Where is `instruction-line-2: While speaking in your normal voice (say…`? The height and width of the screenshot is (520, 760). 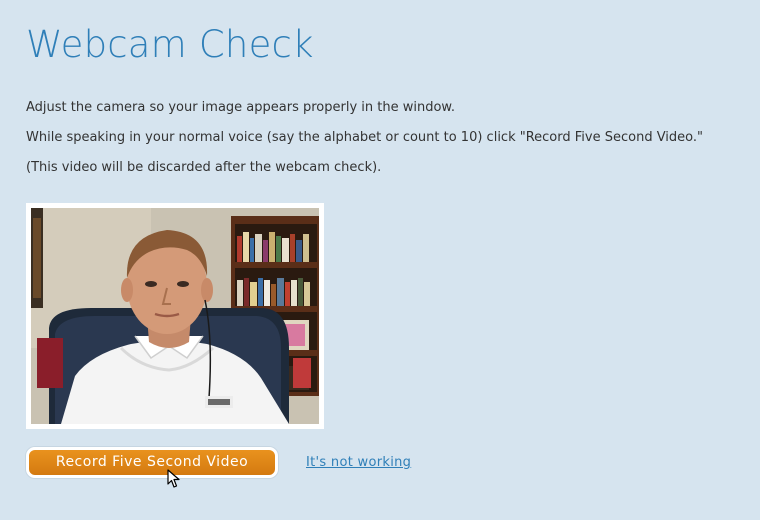 instruction-line-2: While speaking in your normal voice (say… is located at coordinates (365, 137).